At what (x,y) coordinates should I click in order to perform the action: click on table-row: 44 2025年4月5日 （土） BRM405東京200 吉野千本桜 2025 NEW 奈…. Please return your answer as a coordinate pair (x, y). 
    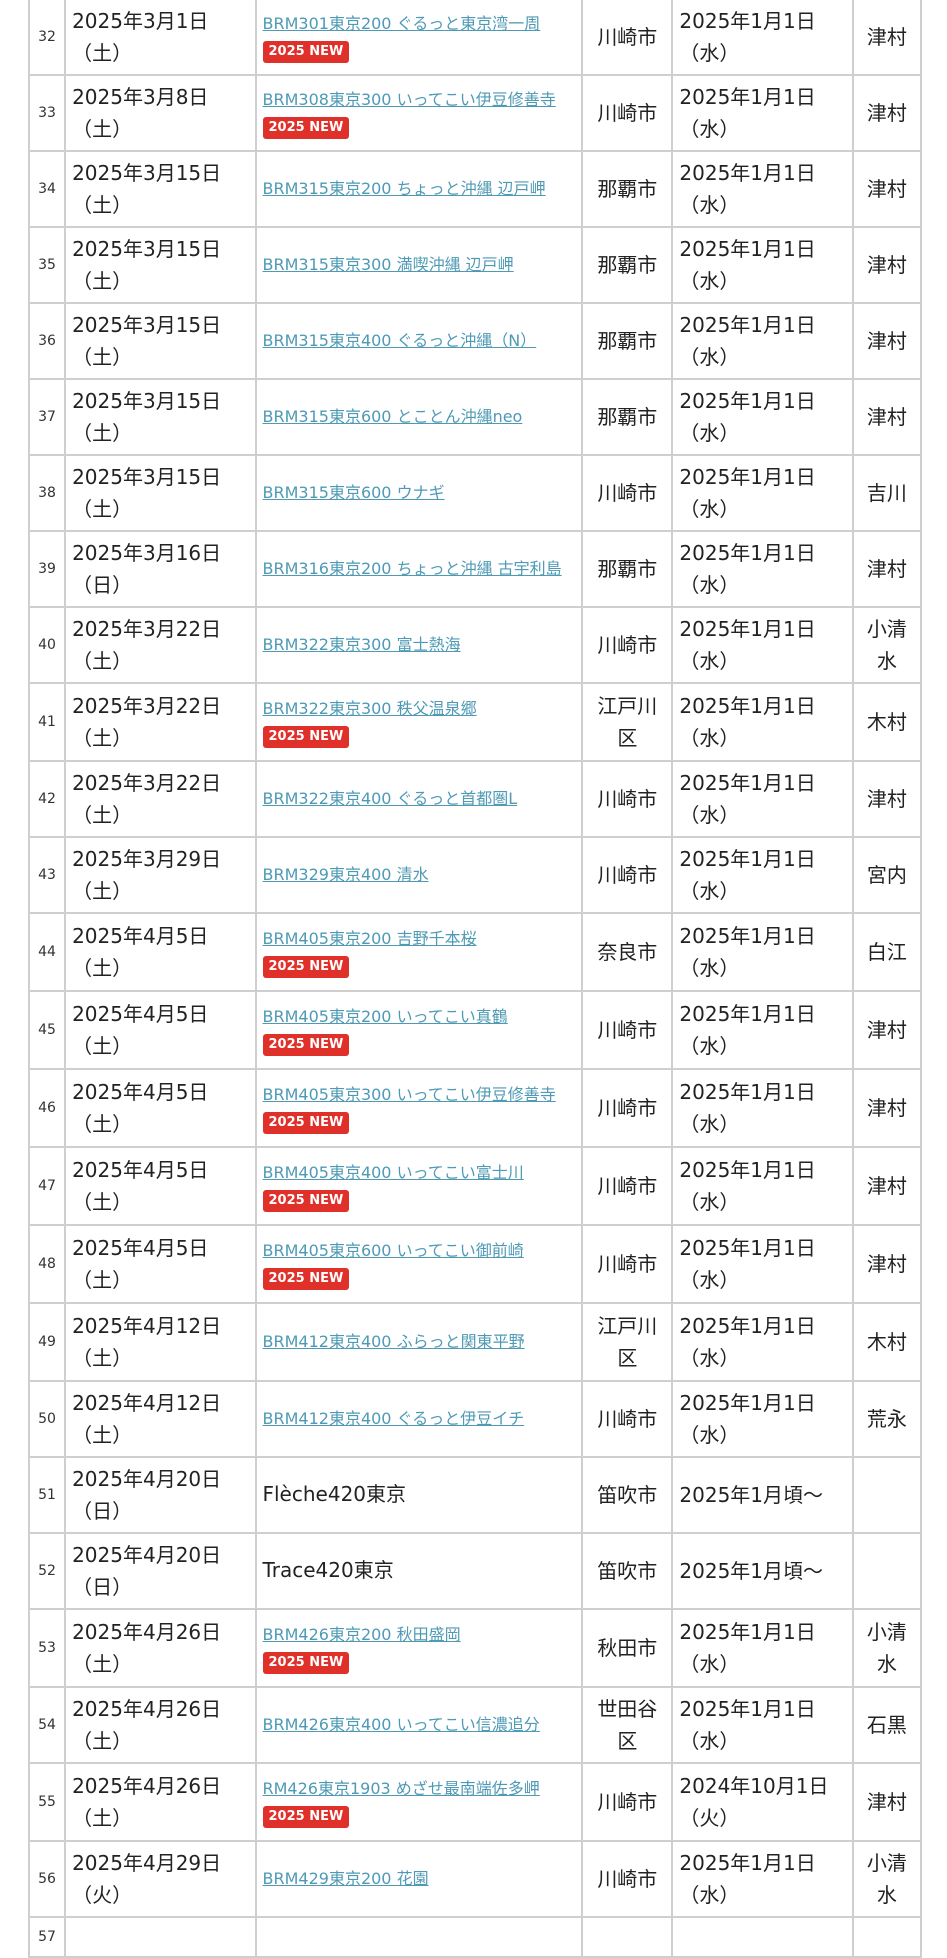
    Looking at the image, I should click on (475, 952).